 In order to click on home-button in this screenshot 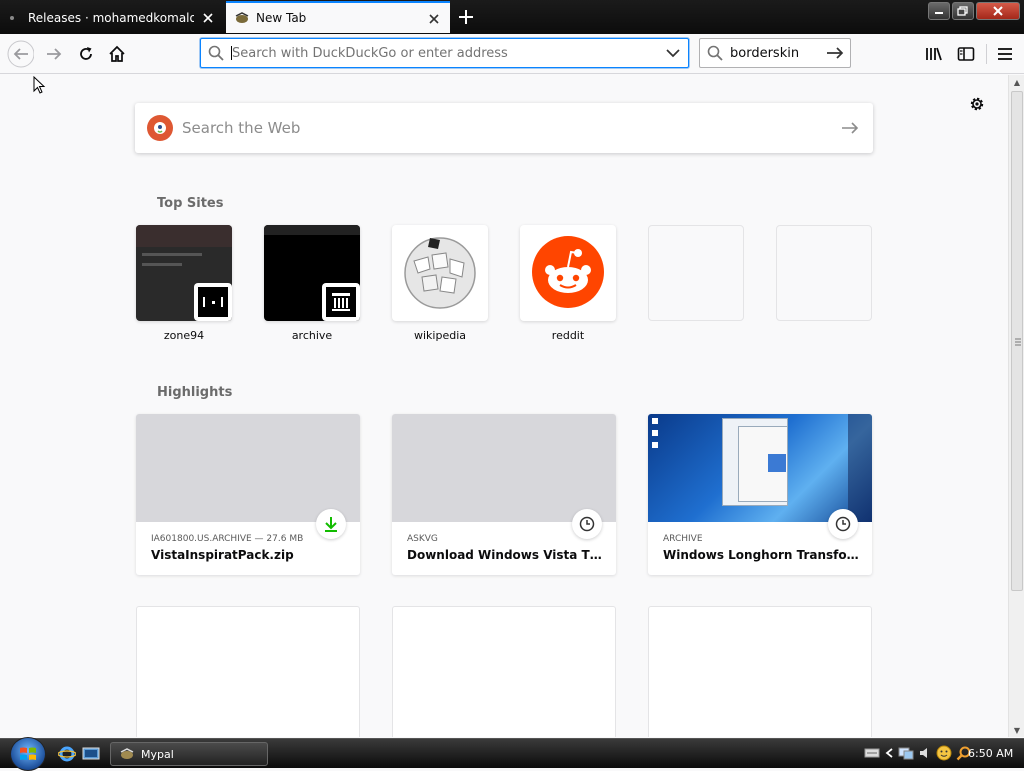, I will do `click(117, 54)`.